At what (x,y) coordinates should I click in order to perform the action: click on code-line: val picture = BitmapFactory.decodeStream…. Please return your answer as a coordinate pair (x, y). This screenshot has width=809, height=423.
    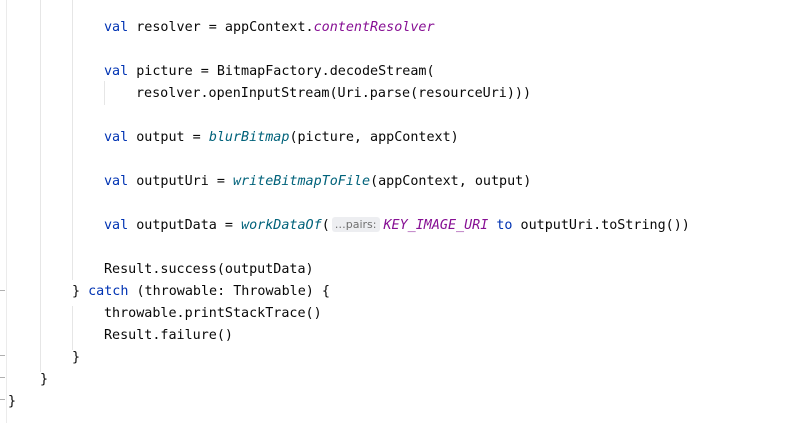
    Looking at the image, I should click on (269, 72).